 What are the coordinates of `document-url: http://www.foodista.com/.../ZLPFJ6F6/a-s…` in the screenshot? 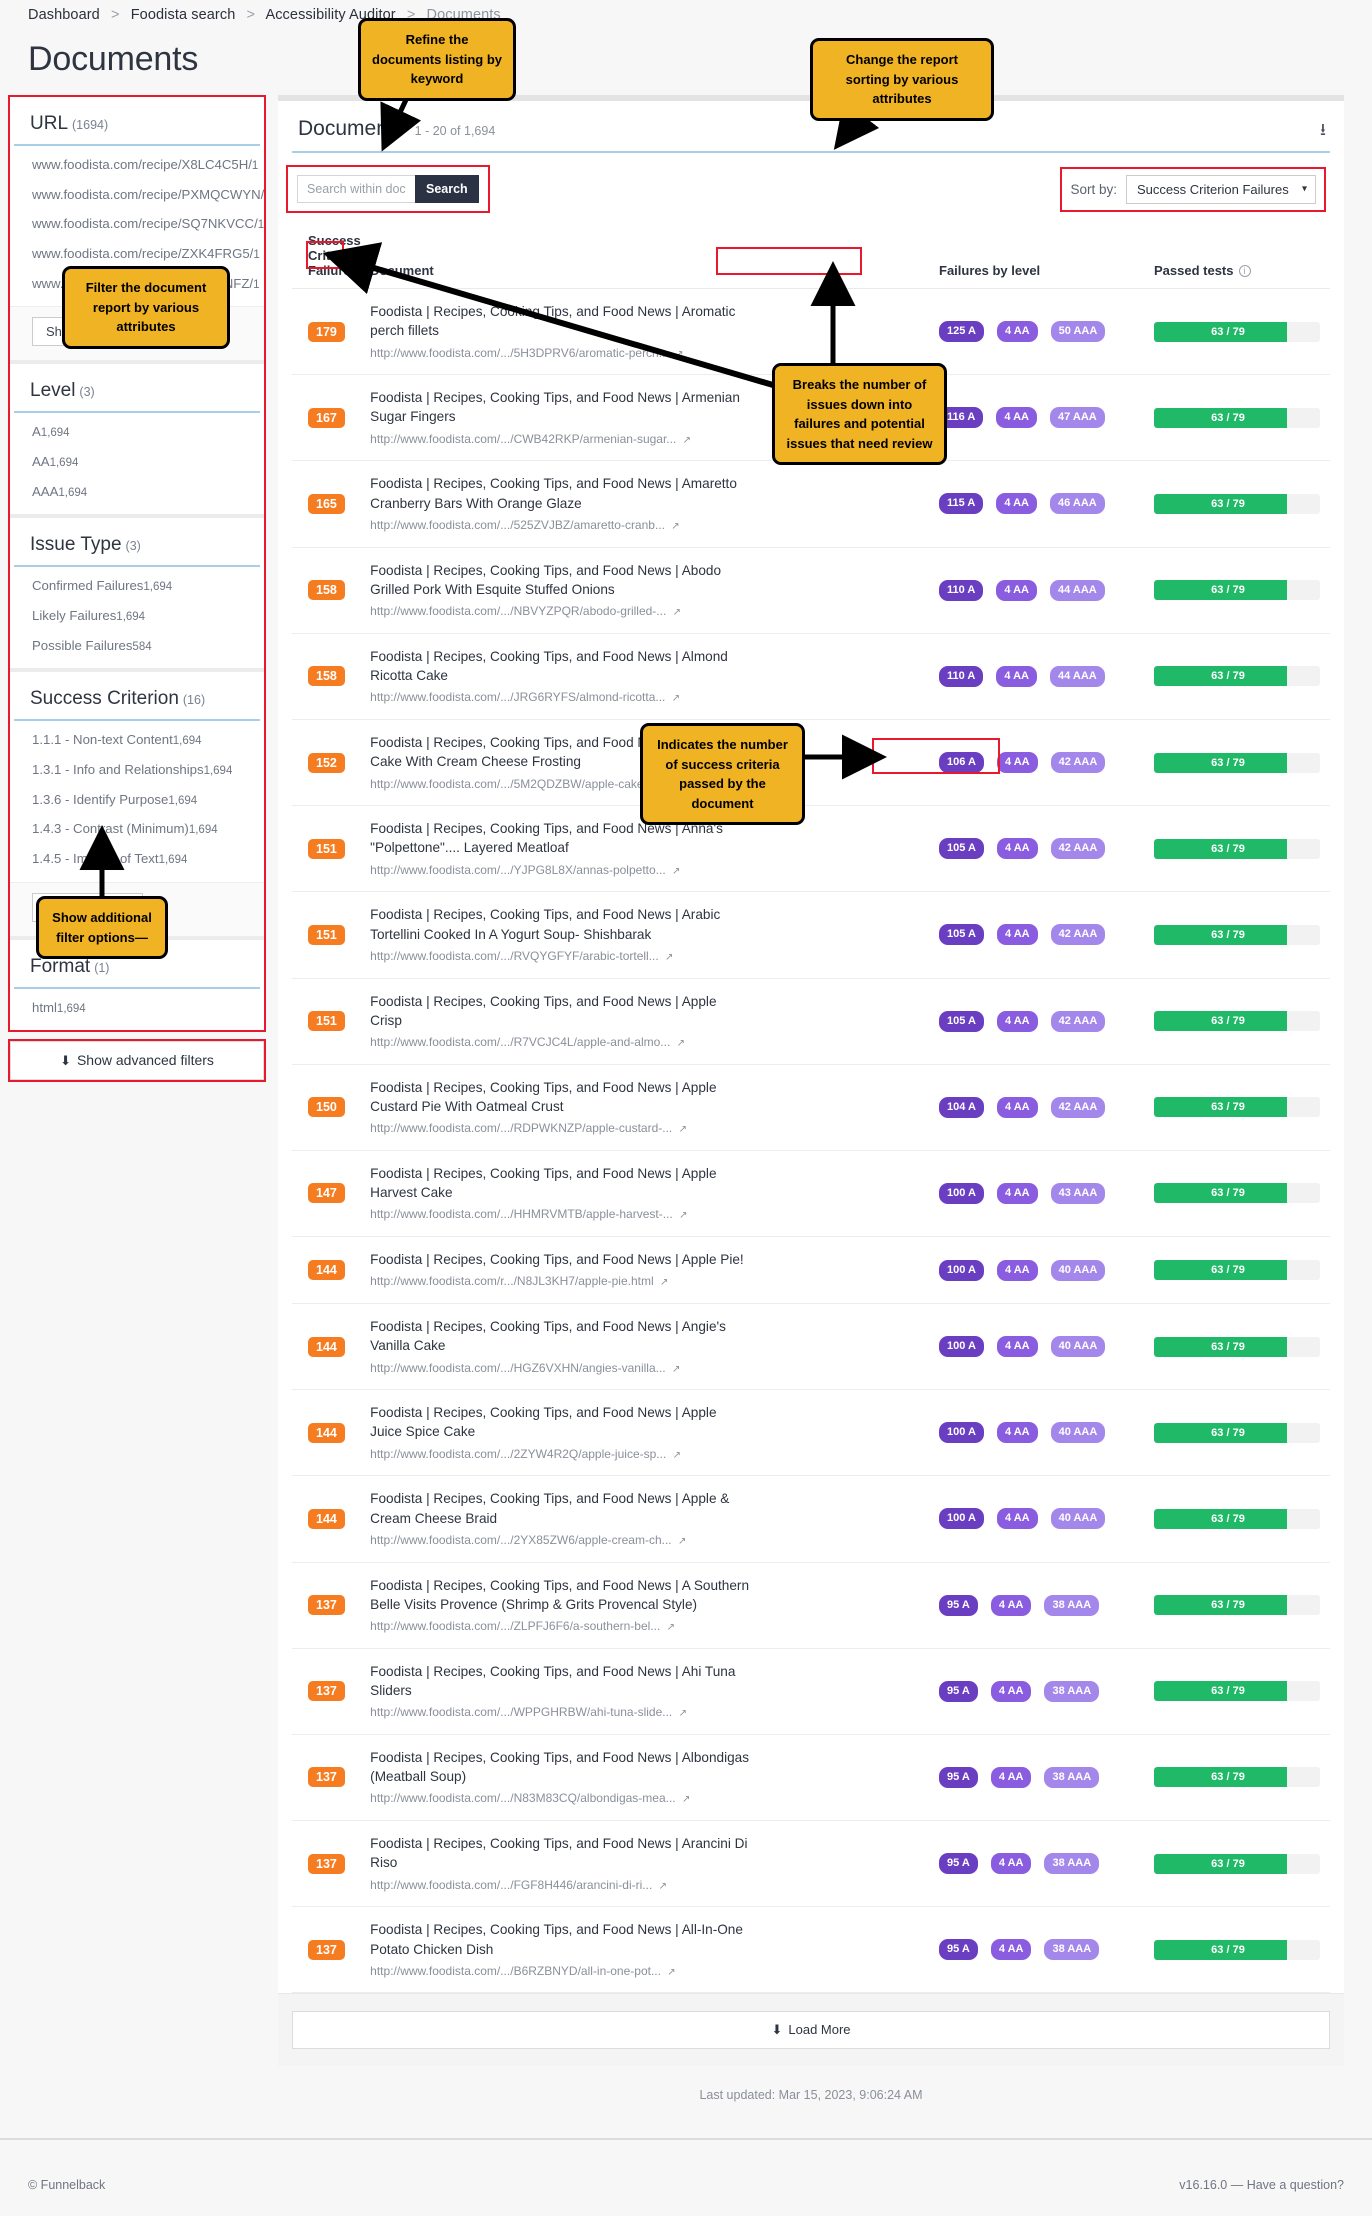 It's located at (650, 1627).